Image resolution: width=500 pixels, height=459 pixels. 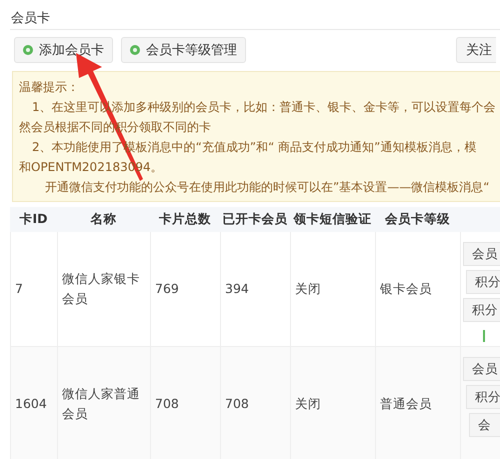 What do you see at coordinates (103, 403) in the screenshot?
I see `table-cell: 微信人家普通会员` at bounding box center [103, 403].